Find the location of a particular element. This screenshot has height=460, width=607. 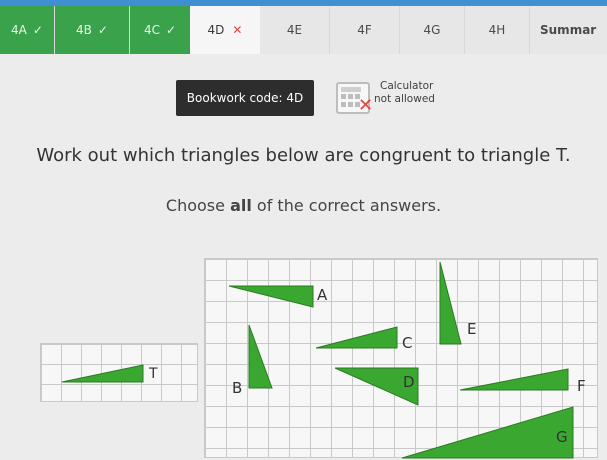

triangle-e is located at coordinates (450, 303).